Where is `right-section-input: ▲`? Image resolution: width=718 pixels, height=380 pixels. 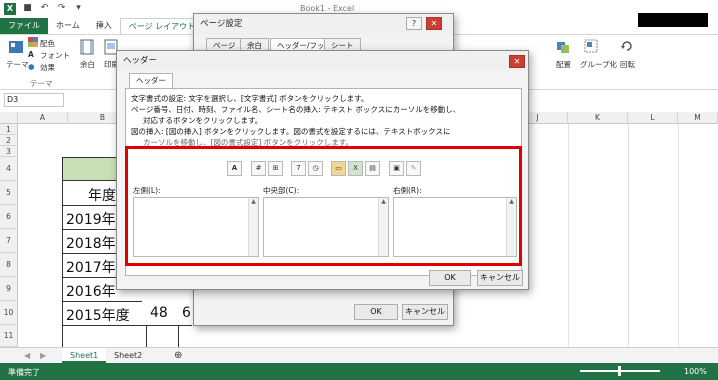 right-section-input: ▲ is located at coordinates (455, 227).